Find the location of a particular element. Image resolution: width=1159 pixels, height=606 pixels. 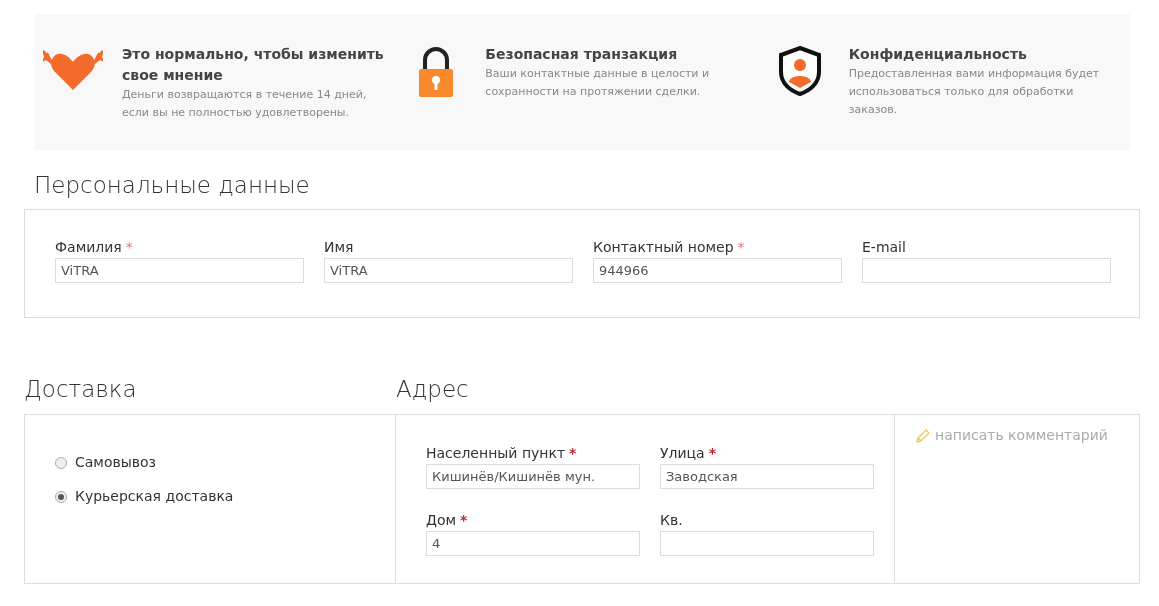

text-field: Заводская is located at coordinates (767, 476).